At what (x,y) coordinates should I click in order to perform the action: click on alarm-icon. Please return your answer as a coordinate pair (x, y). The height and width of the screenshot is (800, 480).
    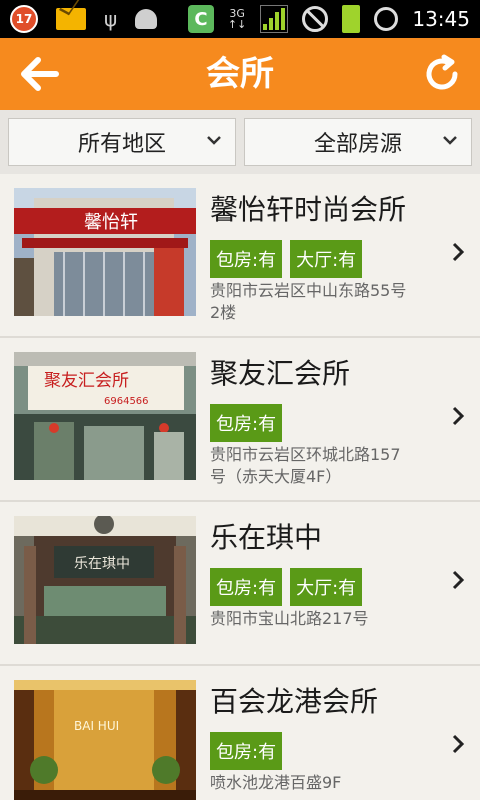
    Looking at the image, I should click on (386, 19).